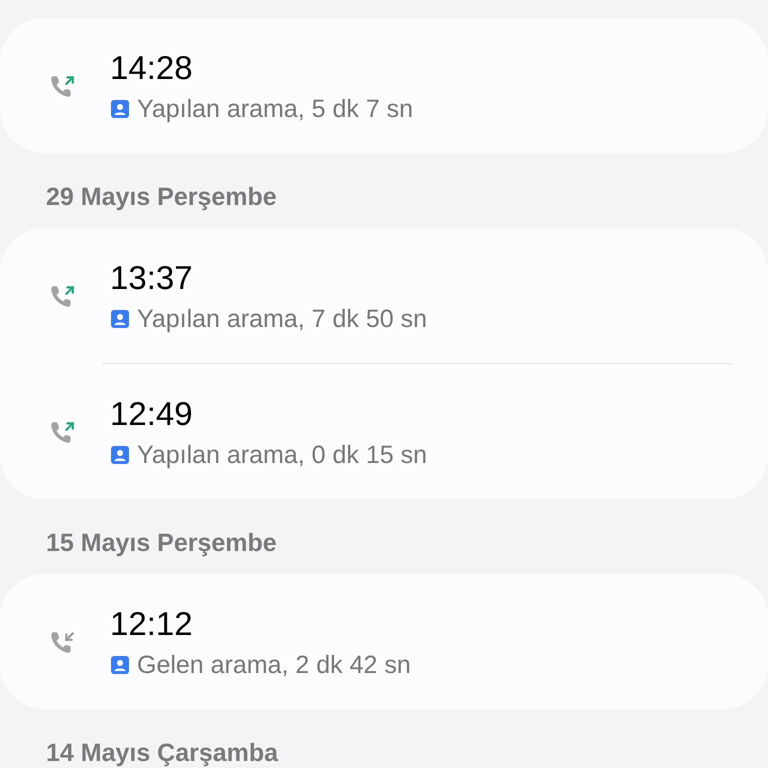 Image resolution: width=768 pixels, height=768 pixels. What do you see at coordinates (275, 109) in the screenshot?
I see `call-detail: Yapılan arama, 5 dk 7 sn` at bounding box center [275, 109].